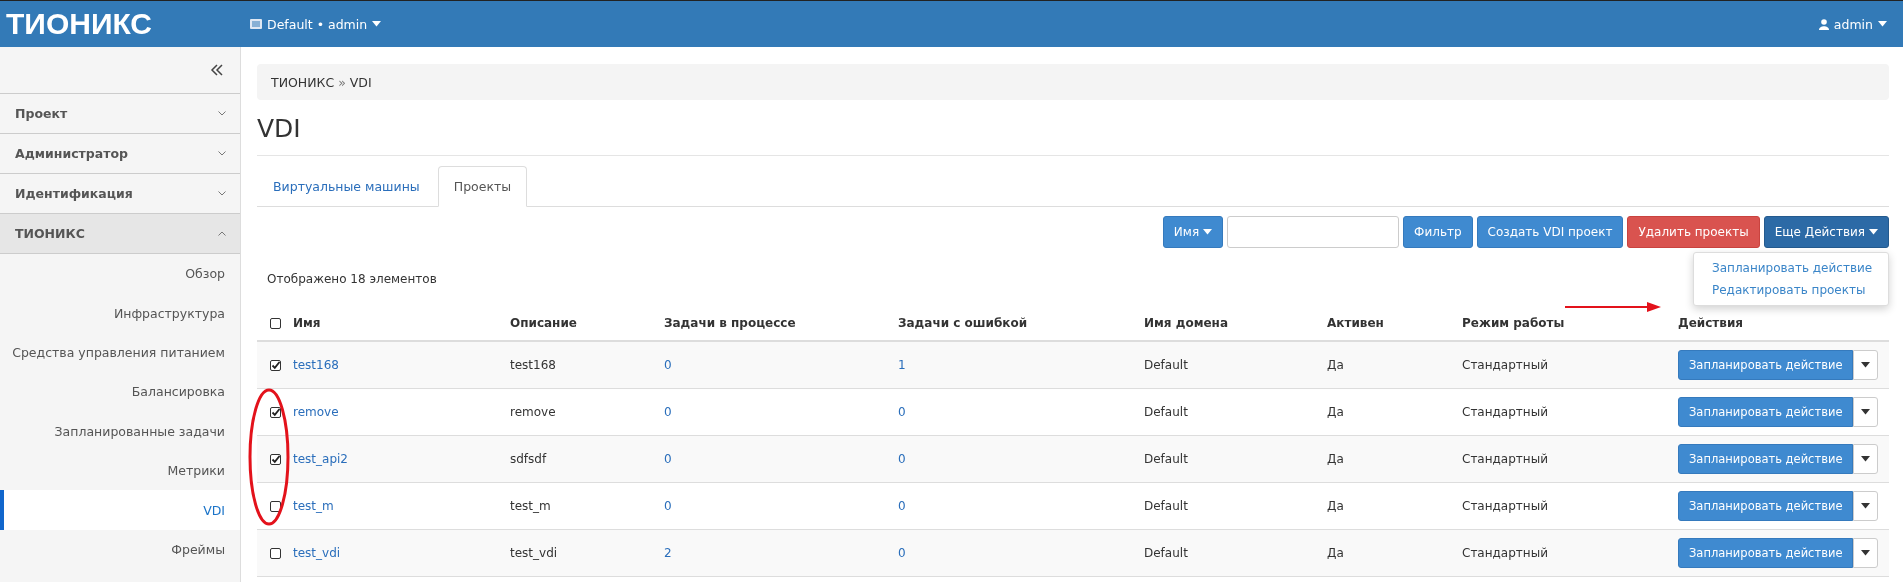 This screenshot has width=1903, height=582. I want to click on sidebar-section: ТИОНИКС, so click(120, 234).